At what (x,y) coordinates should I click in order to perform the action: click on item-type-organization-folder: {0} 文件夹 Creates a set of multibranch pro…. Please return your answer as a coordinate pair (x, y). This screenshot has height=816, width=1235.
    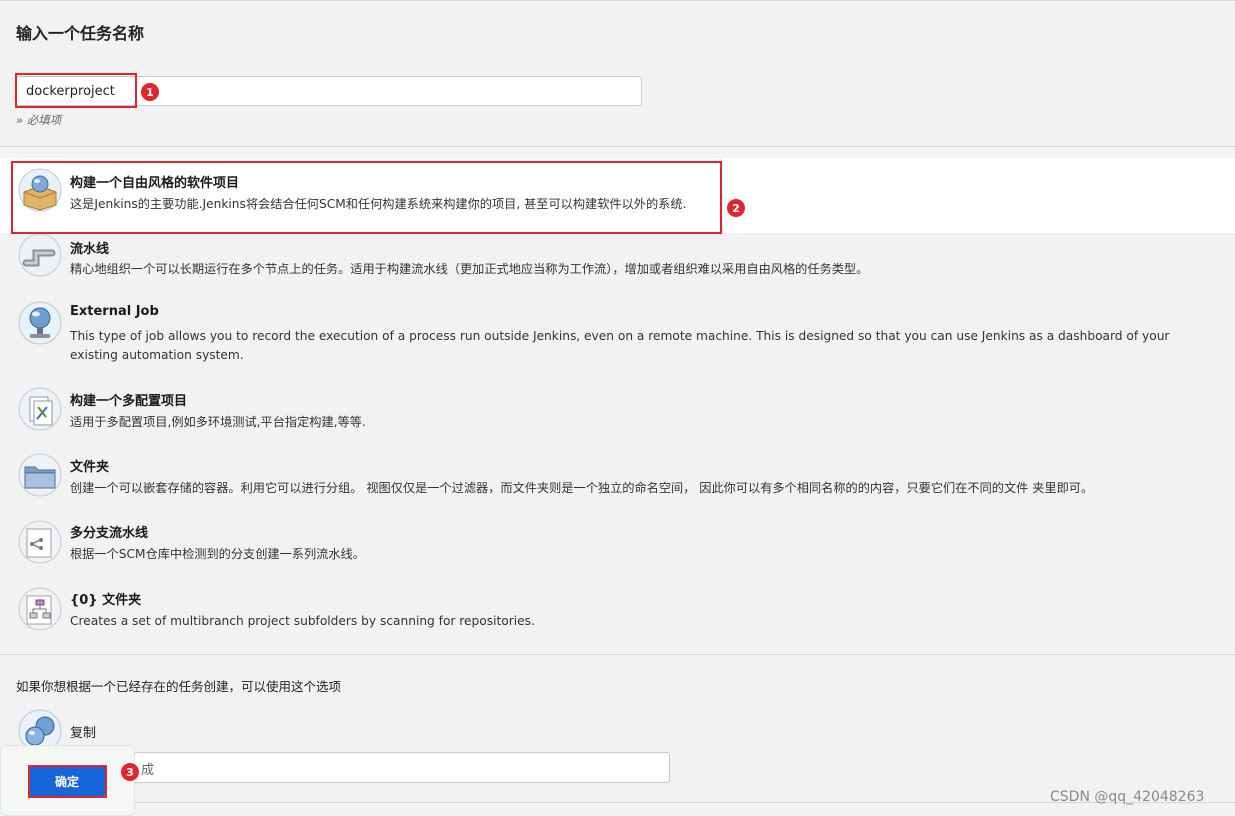
    Looking at the image, I should click on (617, 619).